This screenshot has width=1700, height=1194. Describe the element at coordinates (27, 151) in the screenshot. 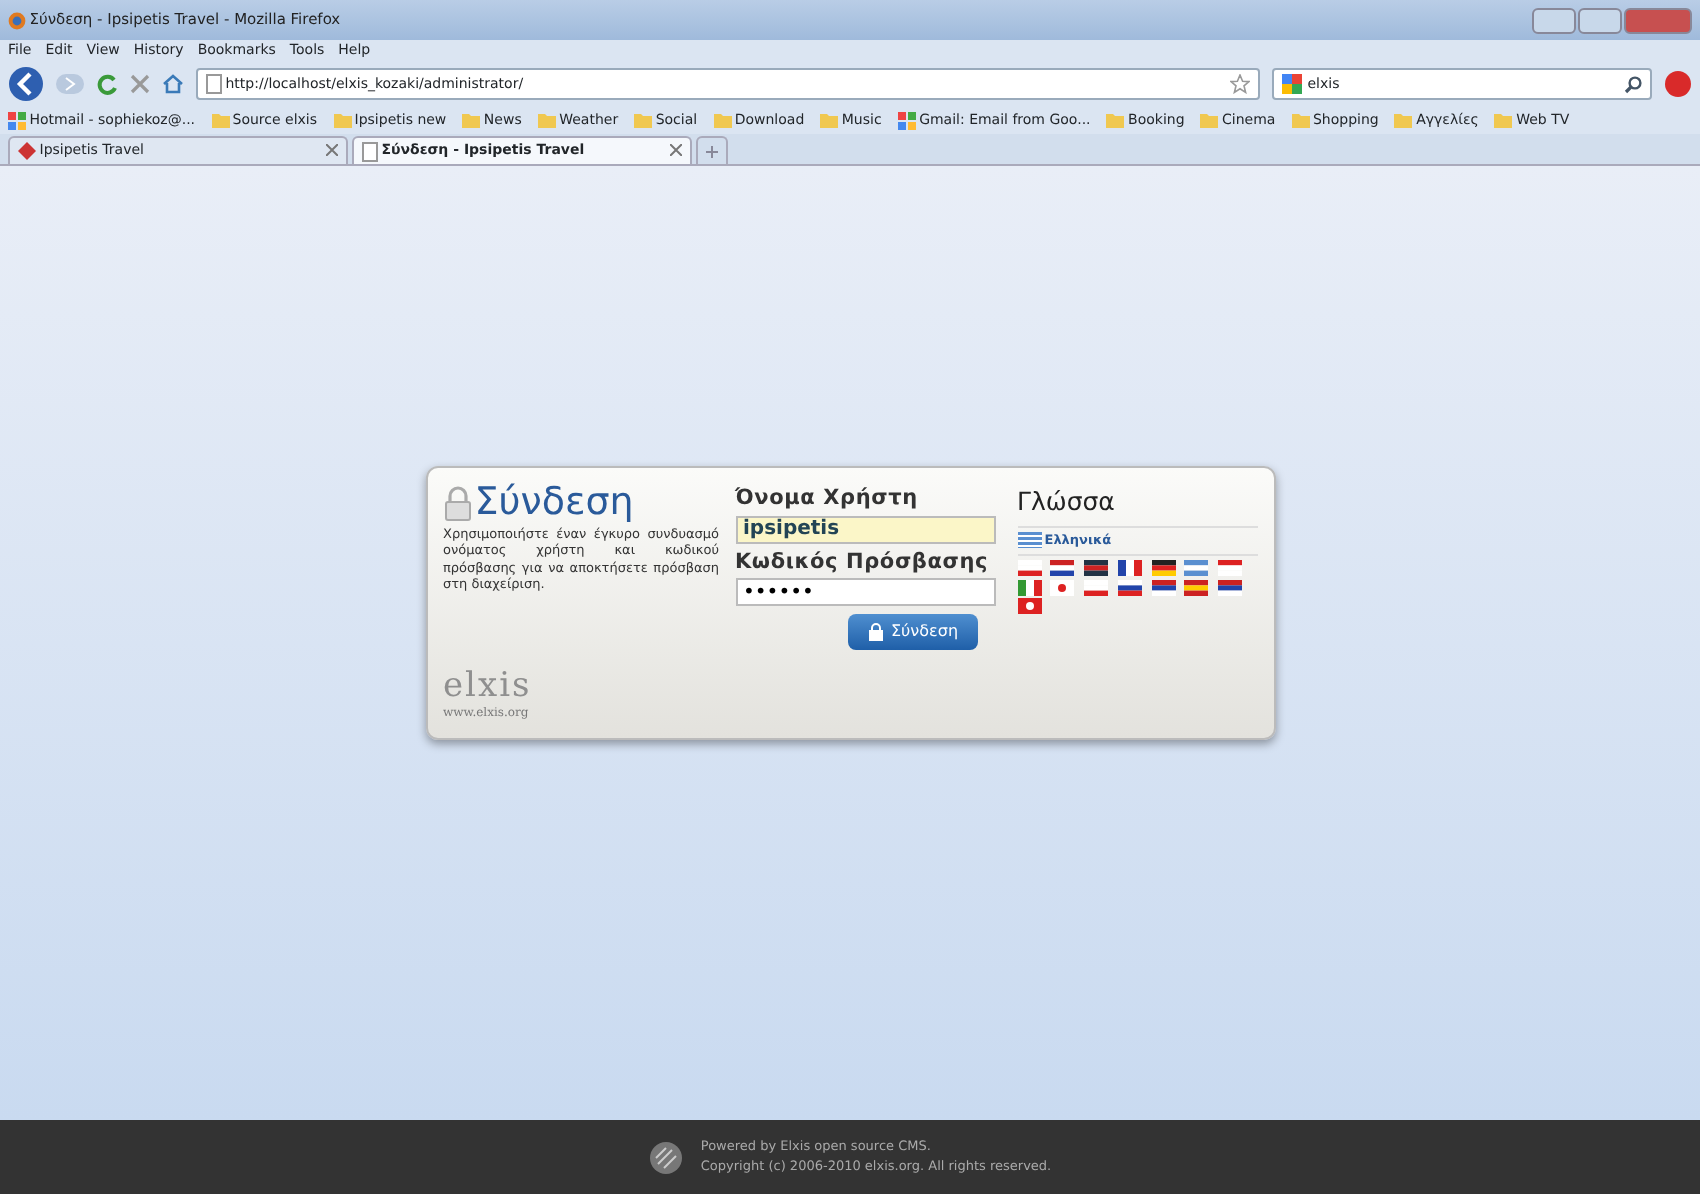

I see `diamond-icon` at that location.